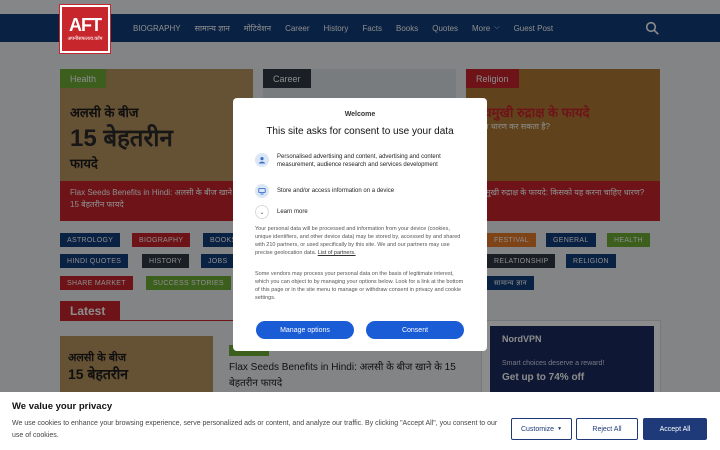 This screenshot has height=450, width=720. Describe the element at coordinates (360, 114) in the screenshot. I see `consent-welcome: Welcome` at that location.